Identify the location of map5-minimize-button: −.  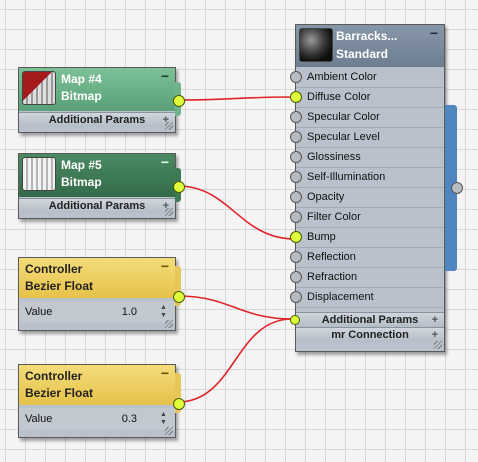
(165, 162).